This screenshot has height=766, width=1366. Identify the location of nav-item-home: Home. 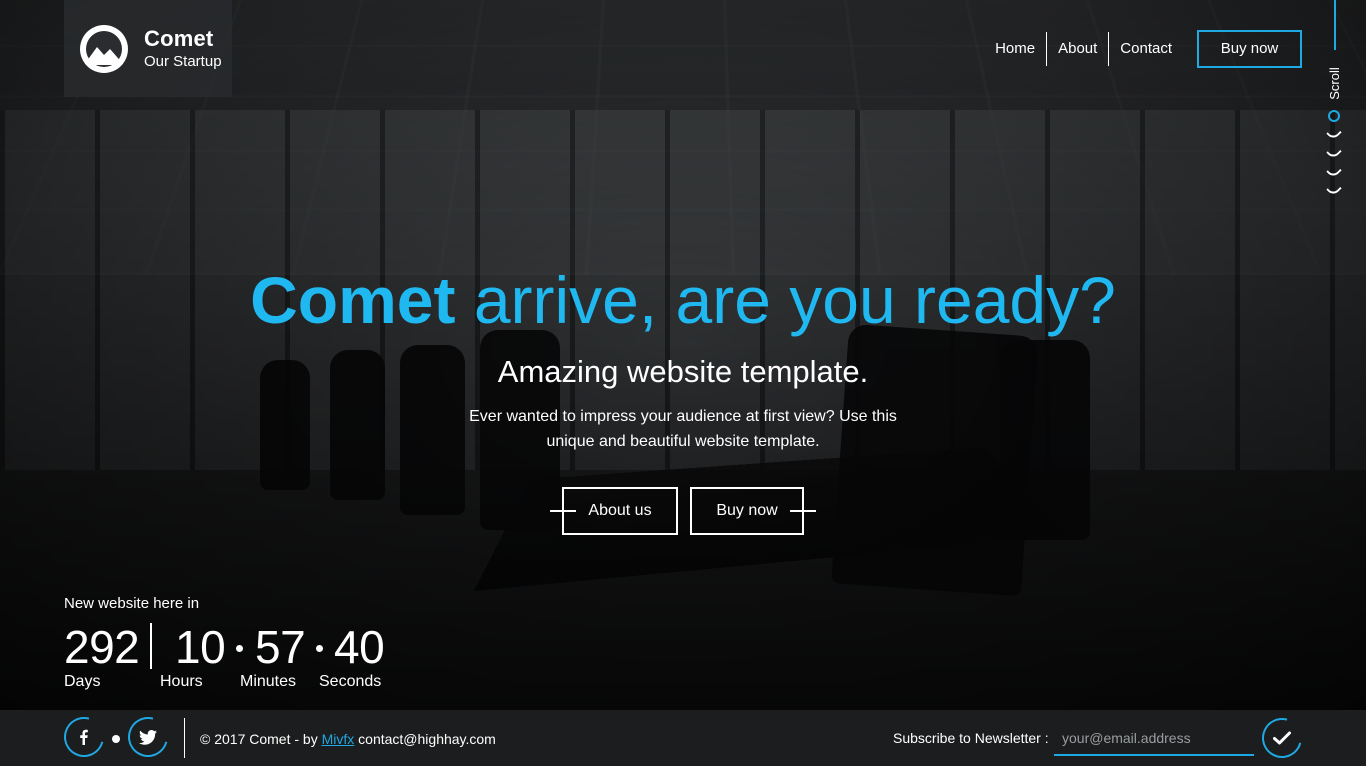
(1015, 49).